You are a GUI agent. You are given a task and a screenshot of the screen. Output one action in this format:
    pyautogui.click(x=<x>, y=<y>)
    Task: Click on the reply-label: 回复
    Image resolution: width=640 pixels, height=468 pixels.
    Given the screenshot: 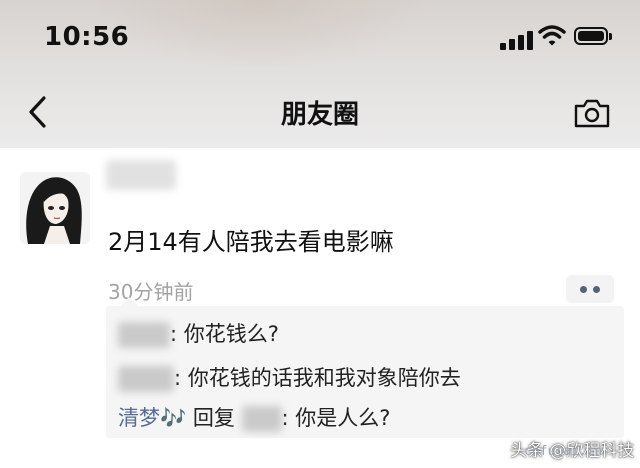 What is the action you would take?
    pyautogui.click(x=213, y=418)
    